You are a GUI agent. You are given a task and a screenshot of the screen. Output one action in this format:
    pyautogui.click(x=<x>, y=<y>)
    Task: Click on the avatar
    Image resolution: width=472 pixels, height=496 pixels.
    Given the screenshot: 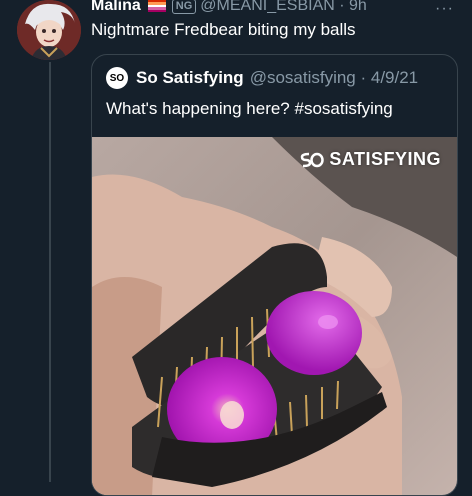 What is the action you would take?
    pyautogui.click(x=49, y=30)
    